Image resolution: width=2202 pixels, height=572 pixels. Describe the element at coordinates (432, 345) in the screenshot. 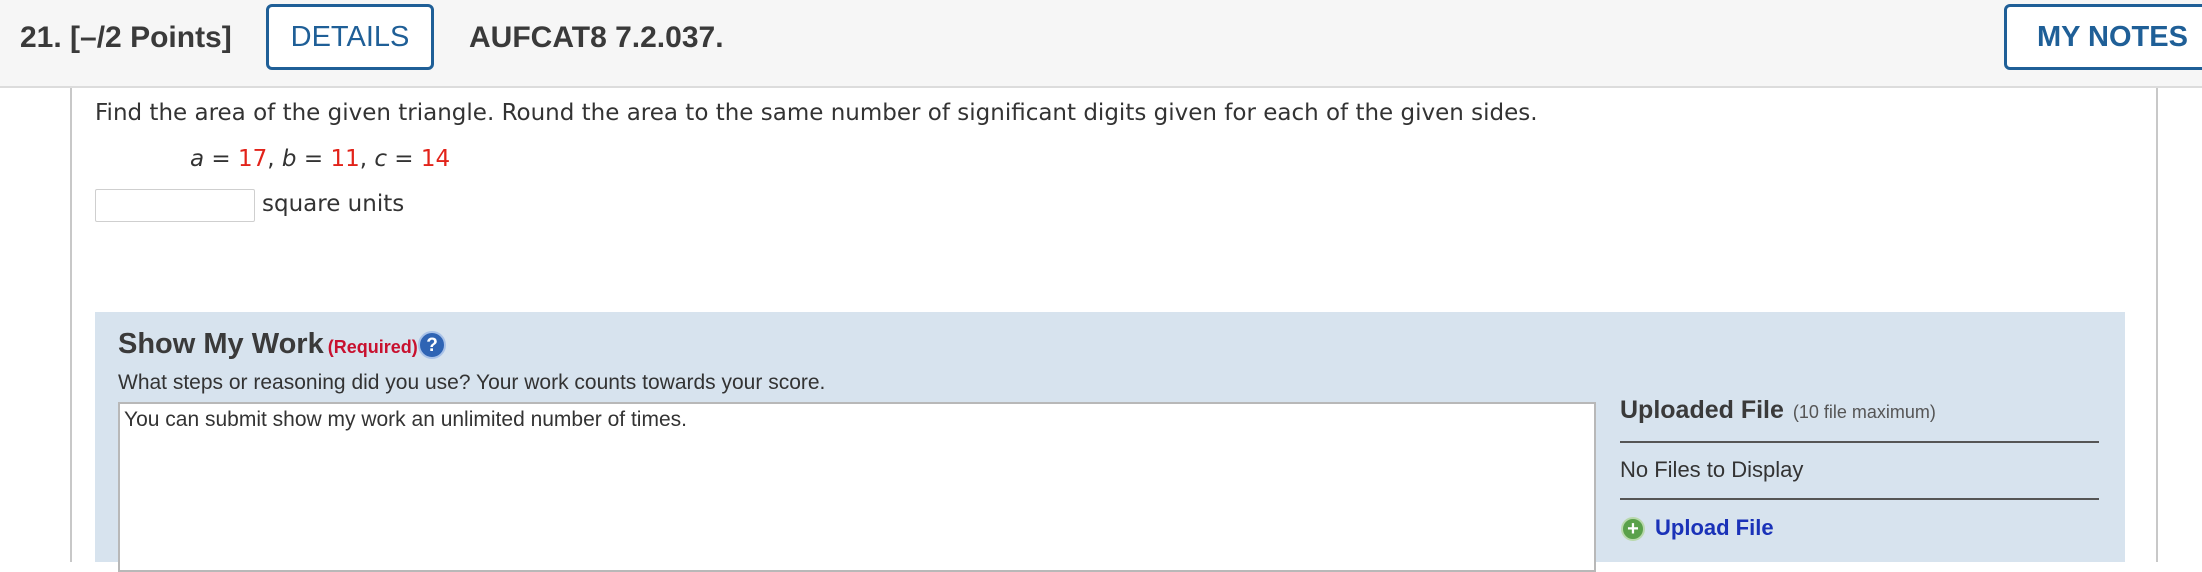

I see `help-icon: ?` at that location.